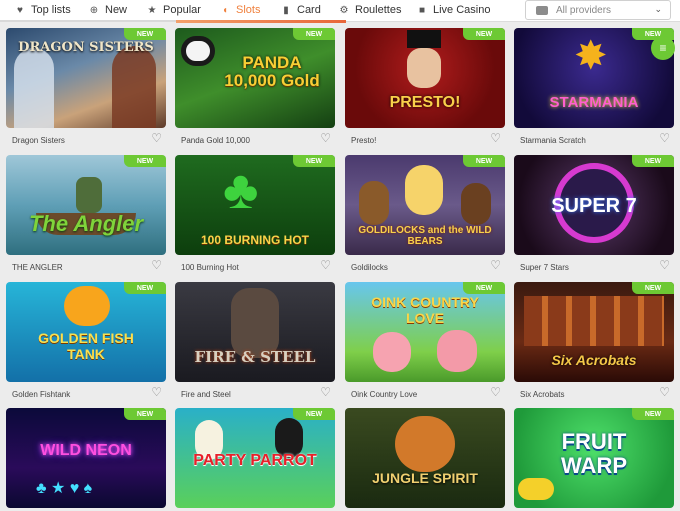  Describe the element at coordinates (370, 10) in the screenshot. I see `tab-roulettes: ⚙ Roulettes` at that location.